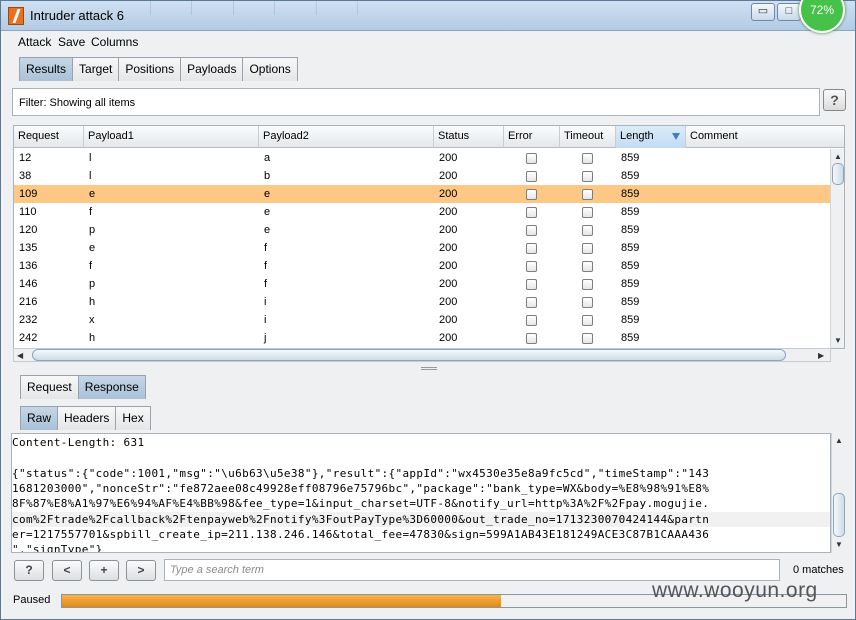 Image resolution: width=856 pixels, height=620 pixels. I want to click on minimize-button: ▭, so click(763, 12).